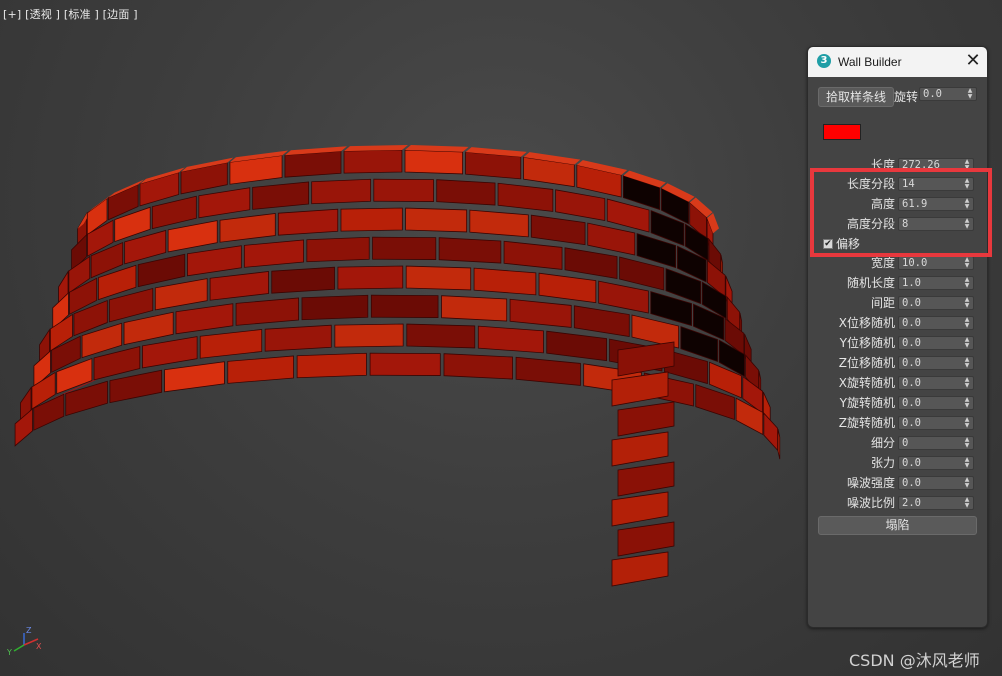 The image size is (1002, 676). Describe the element at coordinates (936, 503) in the screenshot. I see `param-spinner: 2.0 ▲ ▼` at that location.